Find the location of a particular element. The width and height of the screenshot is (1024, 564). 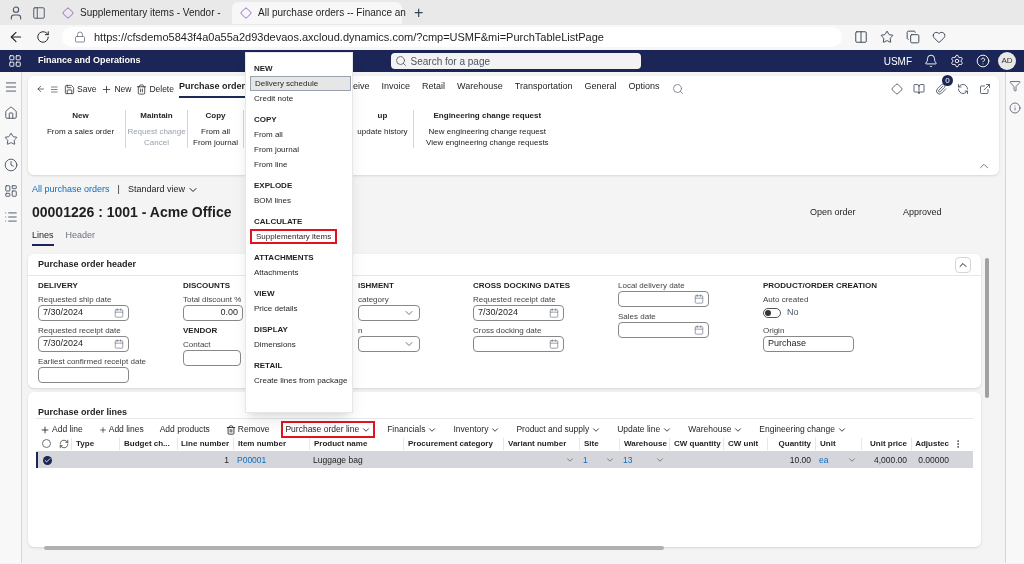

star-icon is located at coordinates (10, 139).